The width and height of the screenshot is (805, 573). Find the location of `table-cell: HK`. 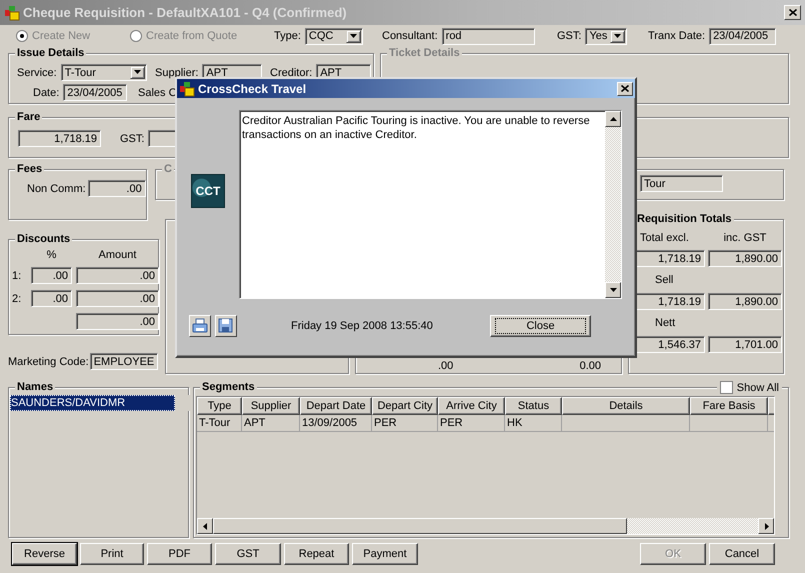

table-cell: HK is located at coordinates (533, 423).